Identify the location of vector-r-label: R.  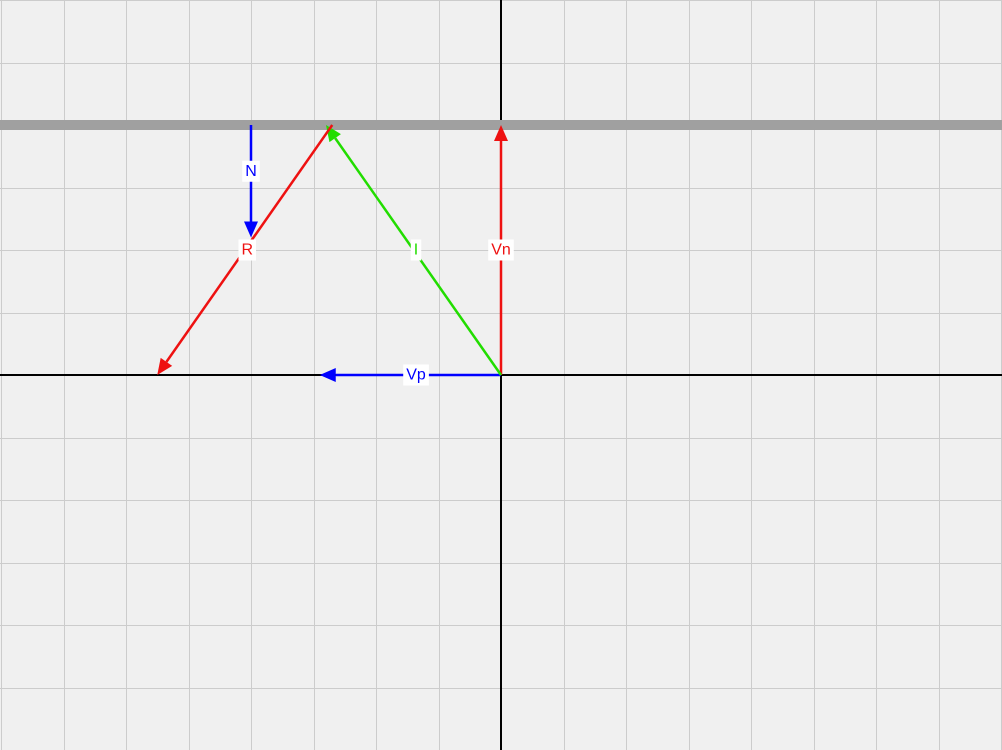
(247, 250).